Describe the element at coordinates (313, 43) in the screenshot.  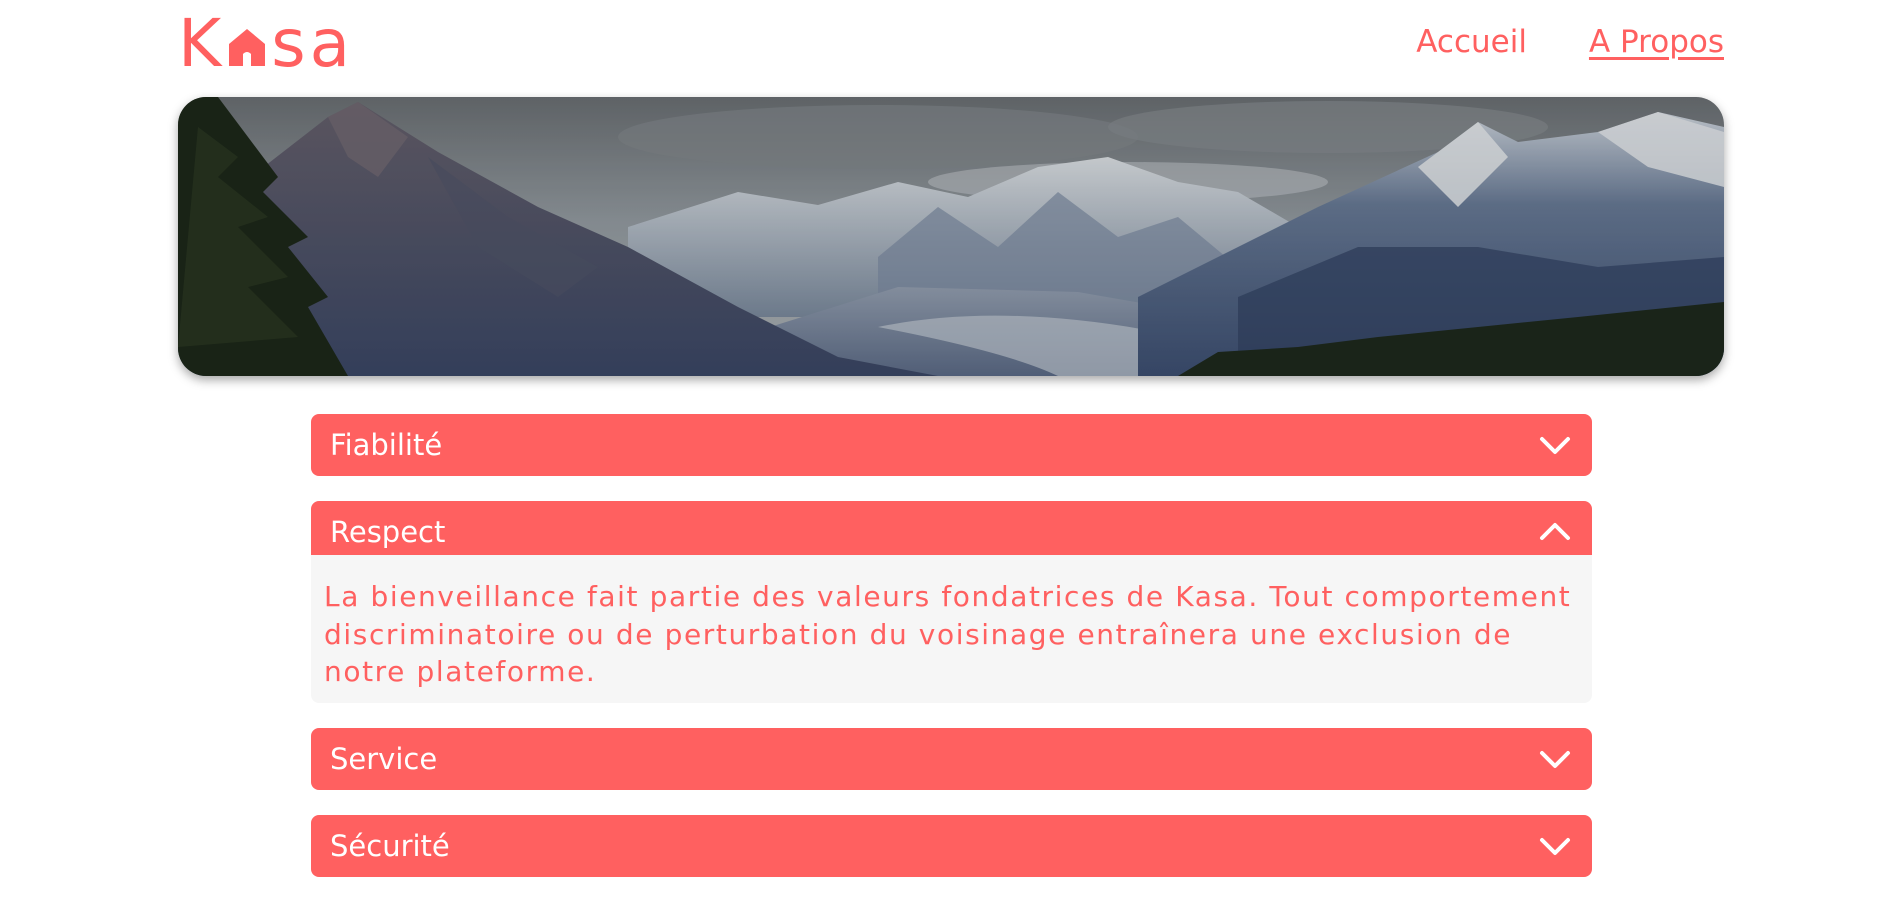
I see `logo-letters-sa: sa` at that location.